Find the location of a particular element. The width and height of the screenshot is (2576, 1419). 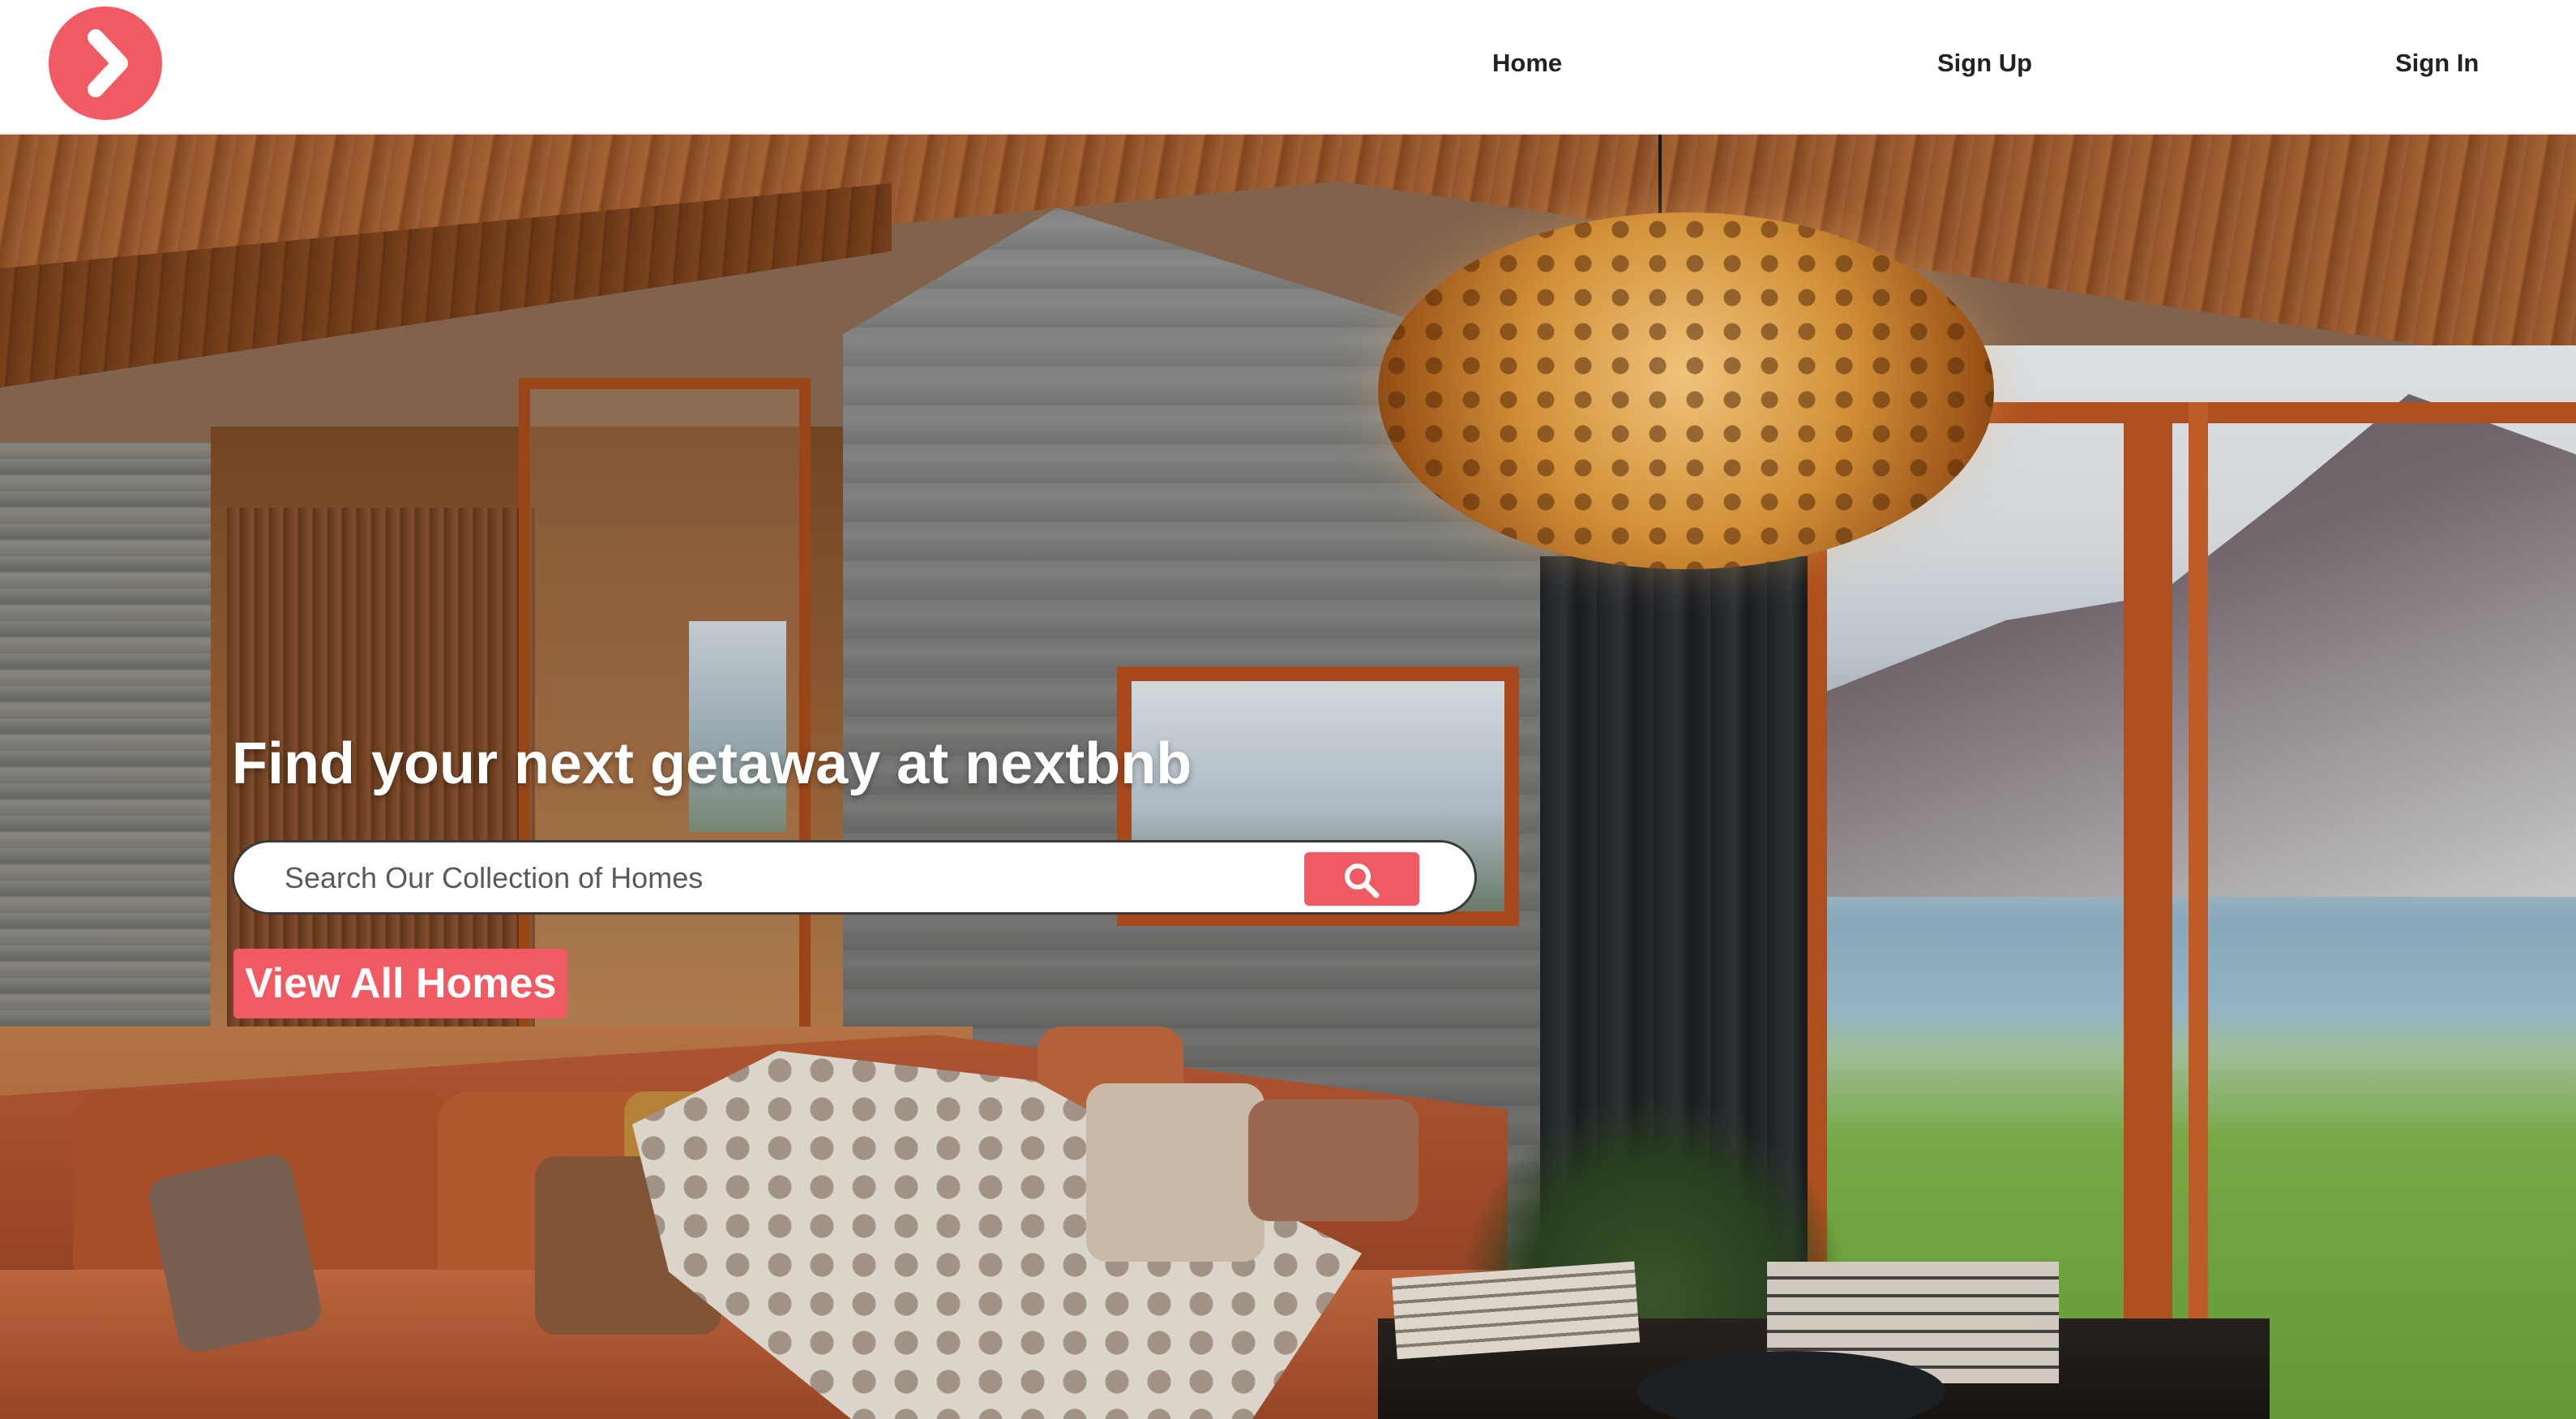

search-button is located at coordinates (1361, 879).